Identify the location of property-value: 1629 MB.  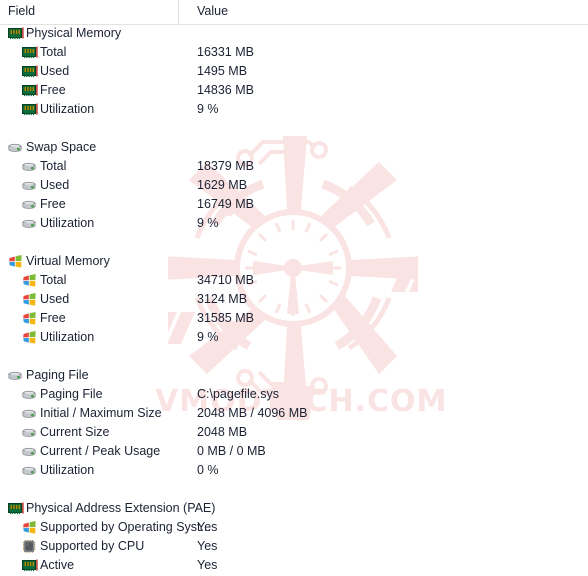
(222, 185).